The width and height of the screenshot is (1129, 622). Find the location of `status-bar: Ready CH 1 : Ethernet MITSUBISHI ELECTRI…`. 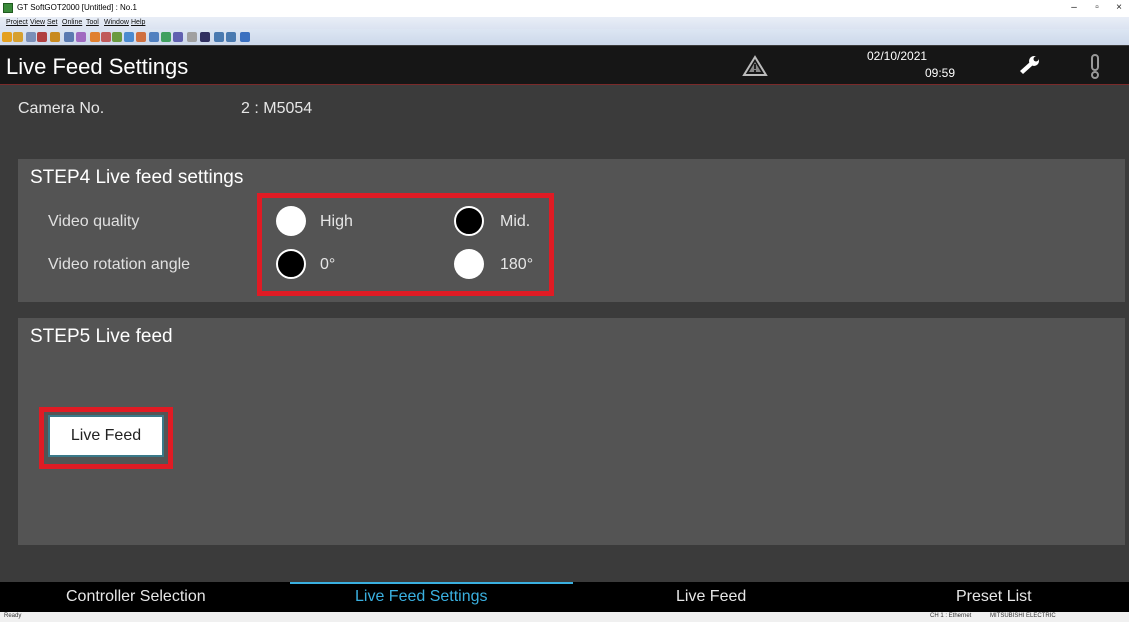

status-bar: Ready CH 1 : Ethernet MITSUBISHI ELECTRI… is located at coordinates (564, 617).